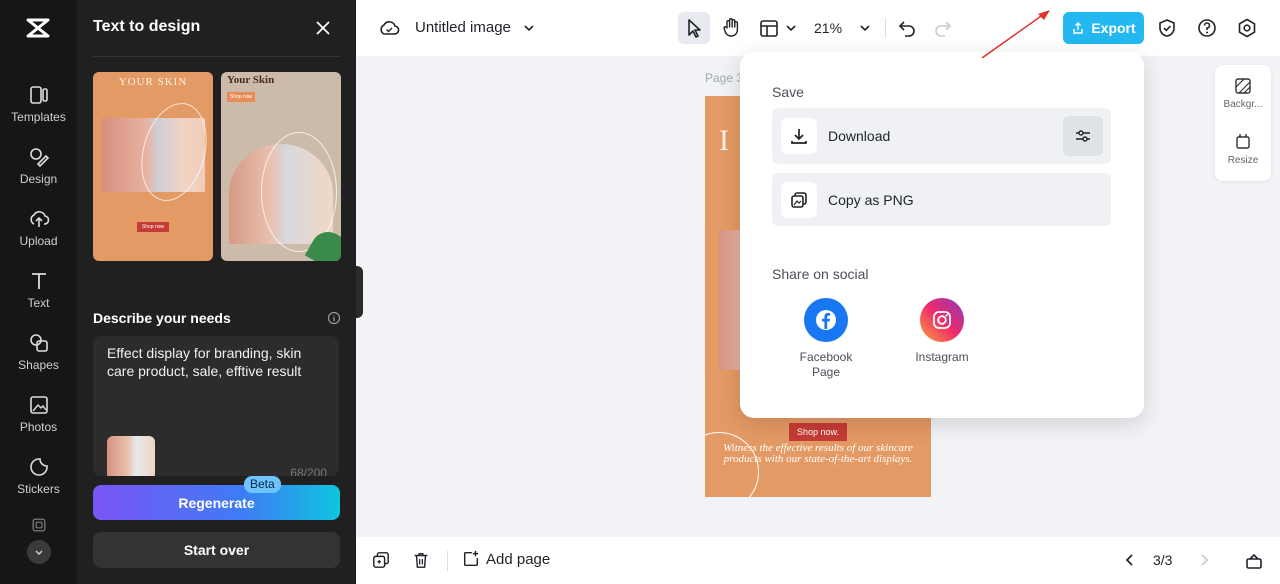 Image resolution: width=1280 pixels, height=584 pixels. Describe the element at coordinates (241, 97) in the screenshot. I see `thumb-shop-2: Shop now` at that location.